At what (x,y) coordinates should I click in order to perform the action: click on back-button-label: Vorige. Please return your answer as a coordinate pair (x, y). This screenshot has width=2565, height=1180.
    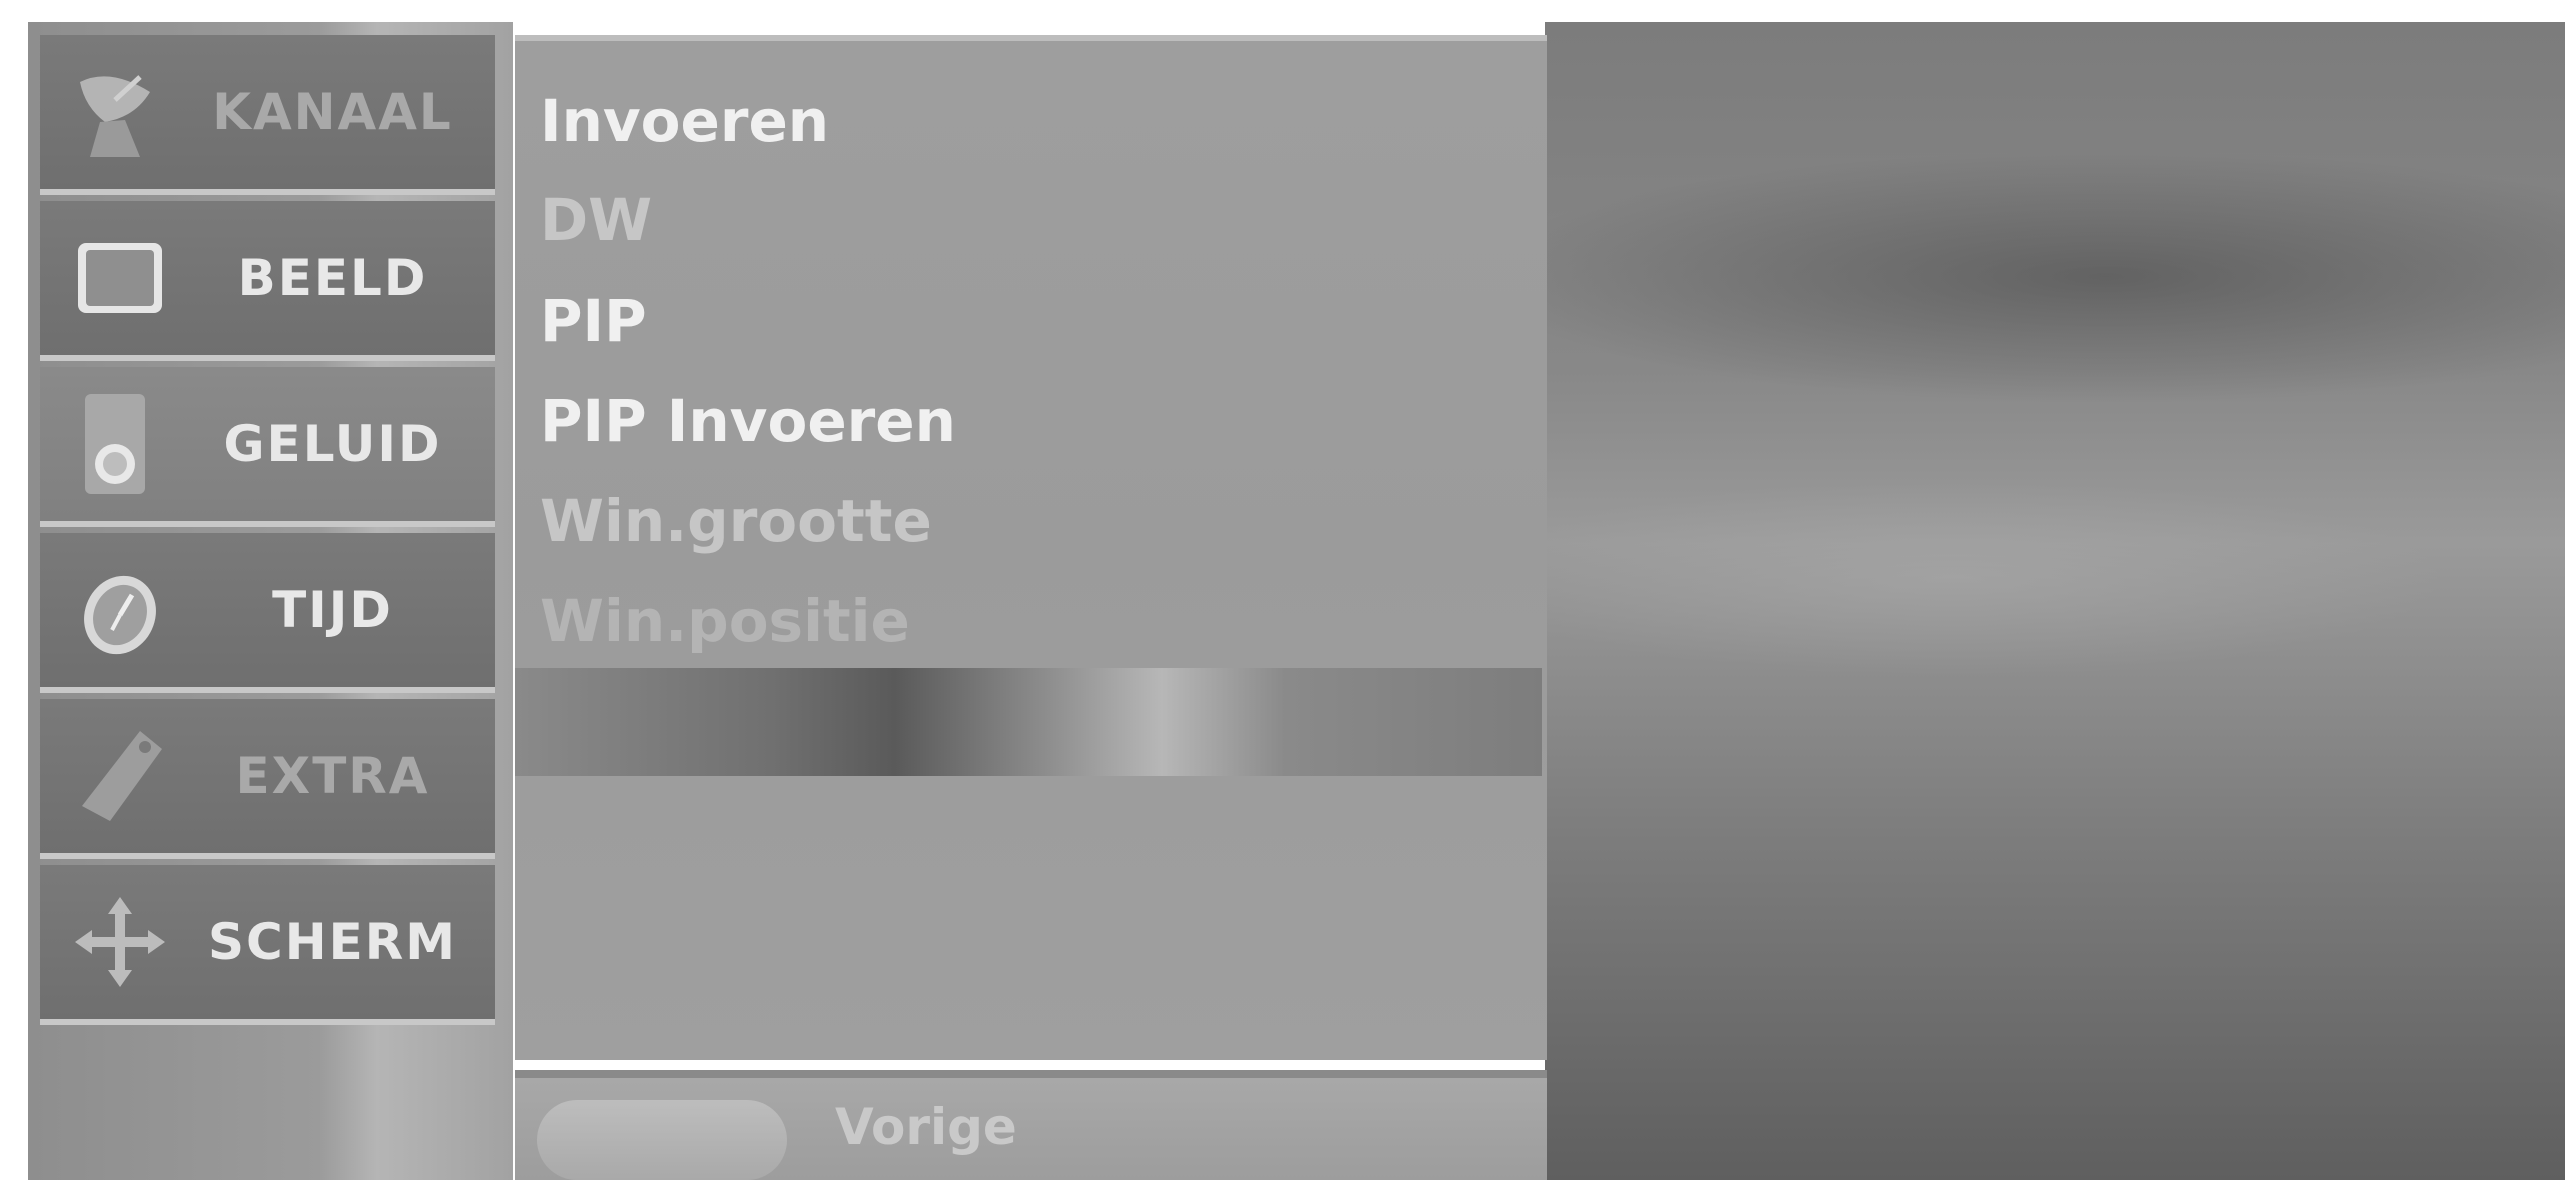
    Looking at the image, I should click on (926, 1127).